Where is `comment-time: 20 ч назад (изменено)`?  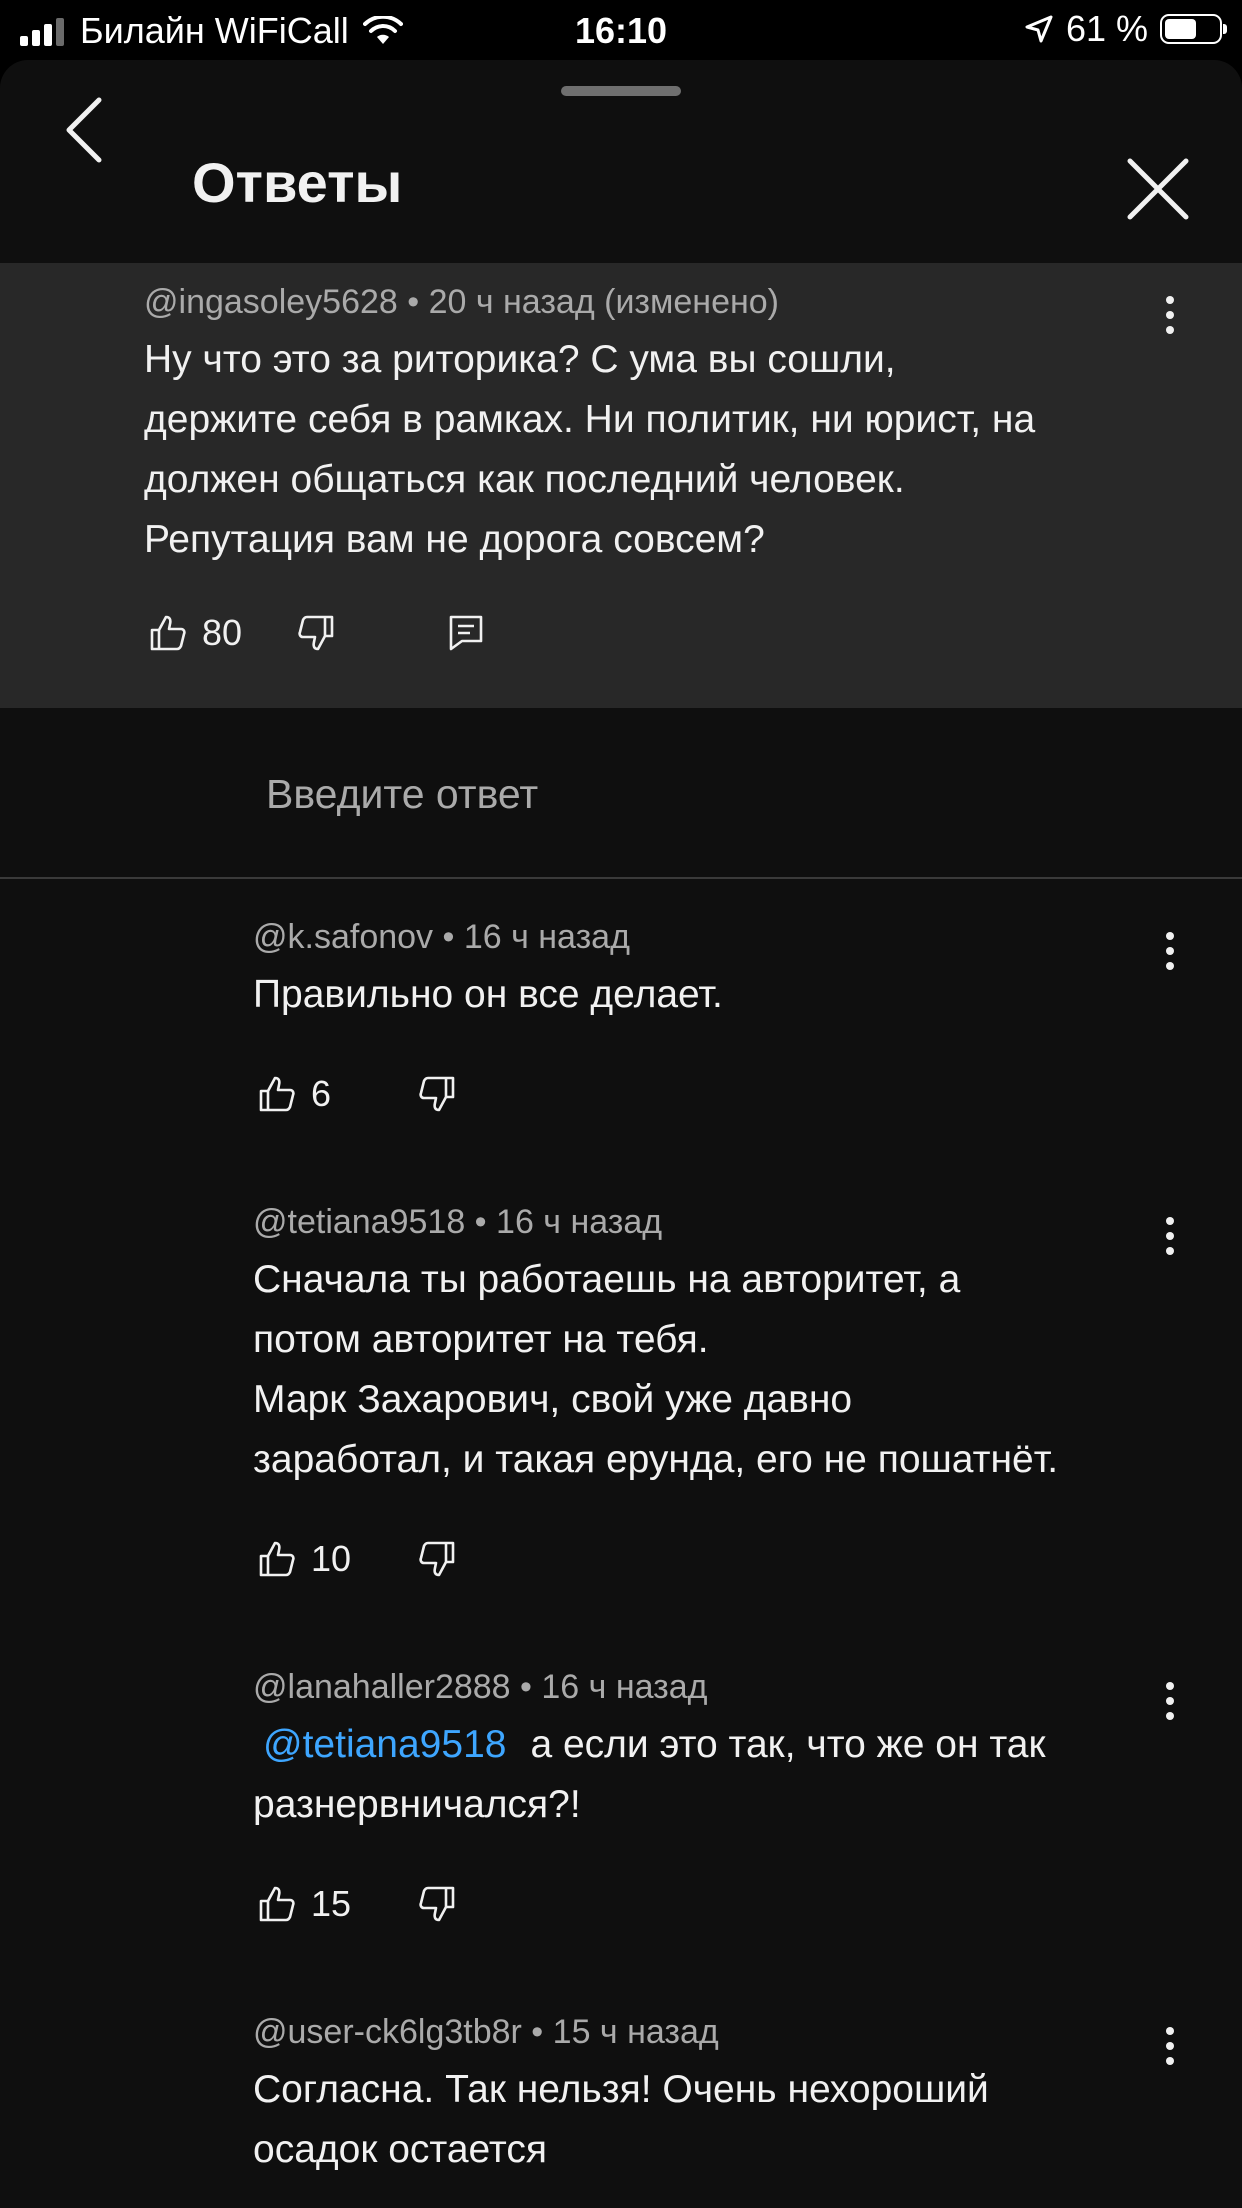 comment-time: 20 ч назад (изменено) is located at coordinates (604, 302).